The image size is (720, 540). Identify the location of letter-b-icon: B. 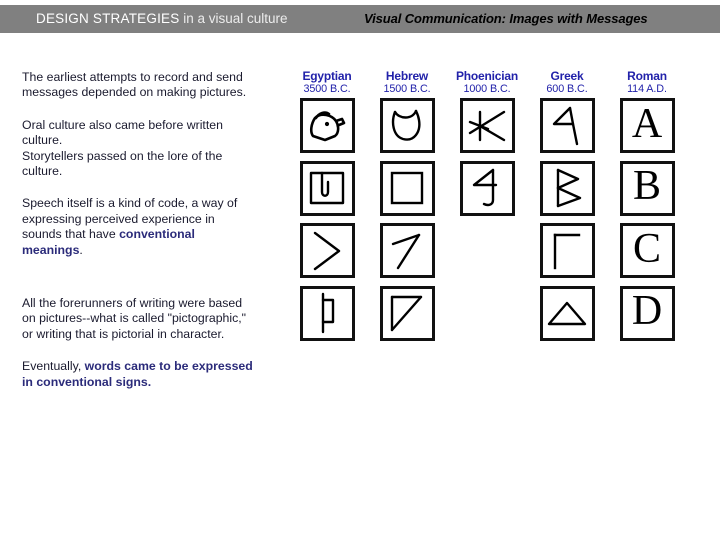
(647, 188).